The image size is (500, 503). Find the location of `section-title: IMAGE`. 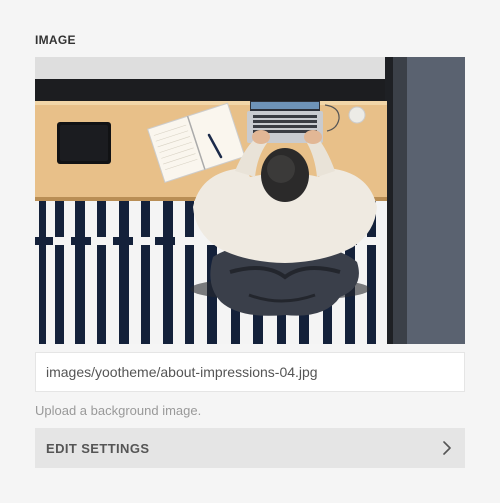

section-title: IMAGE is located at coordinates (55, 40).